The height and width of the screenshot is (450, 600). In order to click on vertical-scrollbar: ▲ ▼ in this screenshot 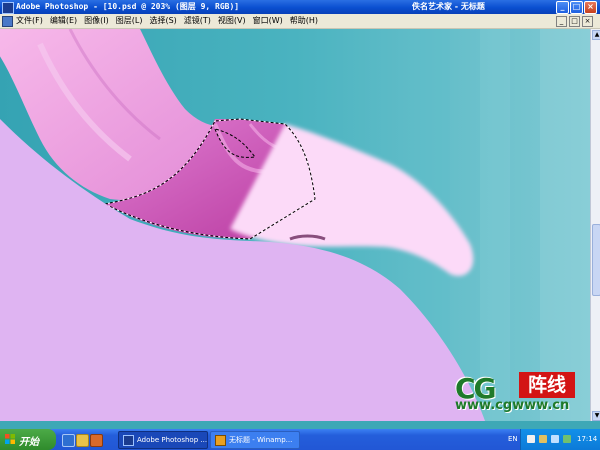, I will do `click(595, 225)`.